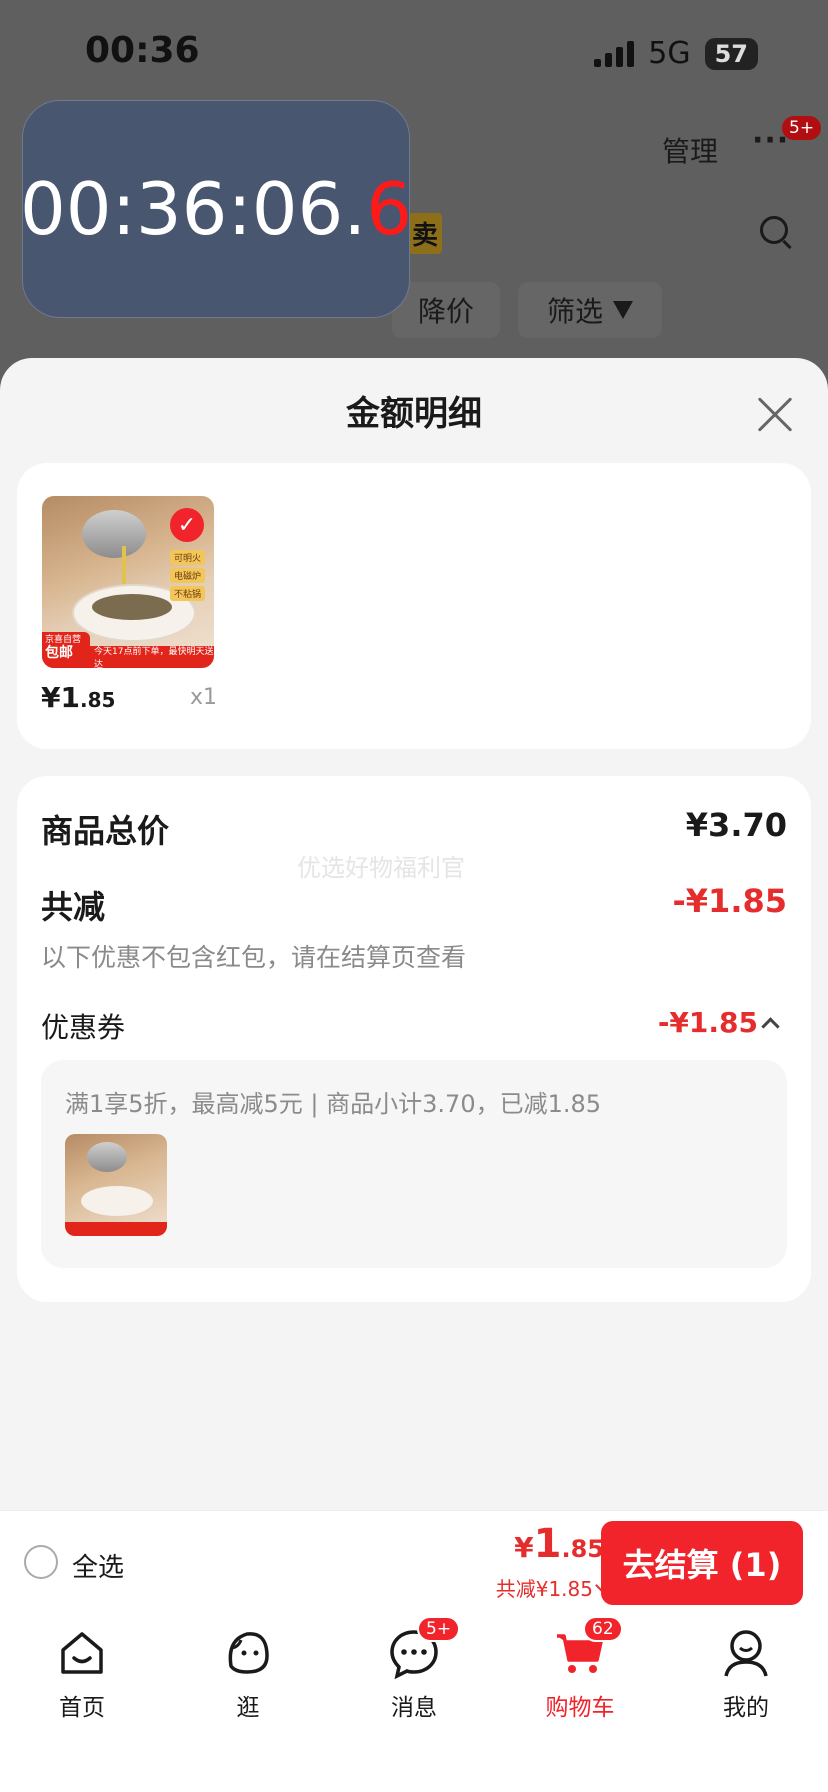 Image resolution: width=828 pixels, height=1792 pixels. Describe the element at coordinates (41, 1562) in the screenshot. I see `select-all-radio` at that location.